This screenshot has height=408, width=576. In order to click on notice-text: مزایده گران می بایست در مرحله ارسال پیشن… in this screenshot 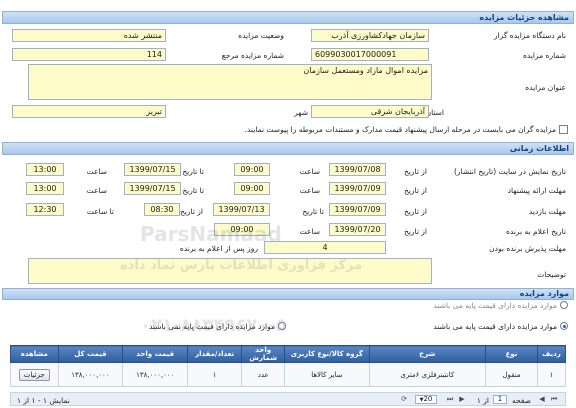, I will do `click(400, 129)`.